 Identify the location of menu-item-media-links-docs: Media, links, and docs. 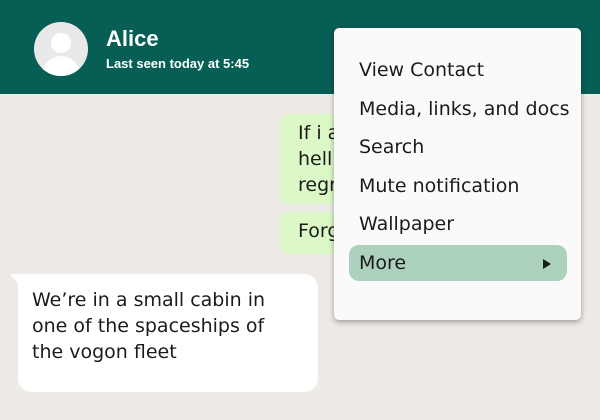
(459, 109).